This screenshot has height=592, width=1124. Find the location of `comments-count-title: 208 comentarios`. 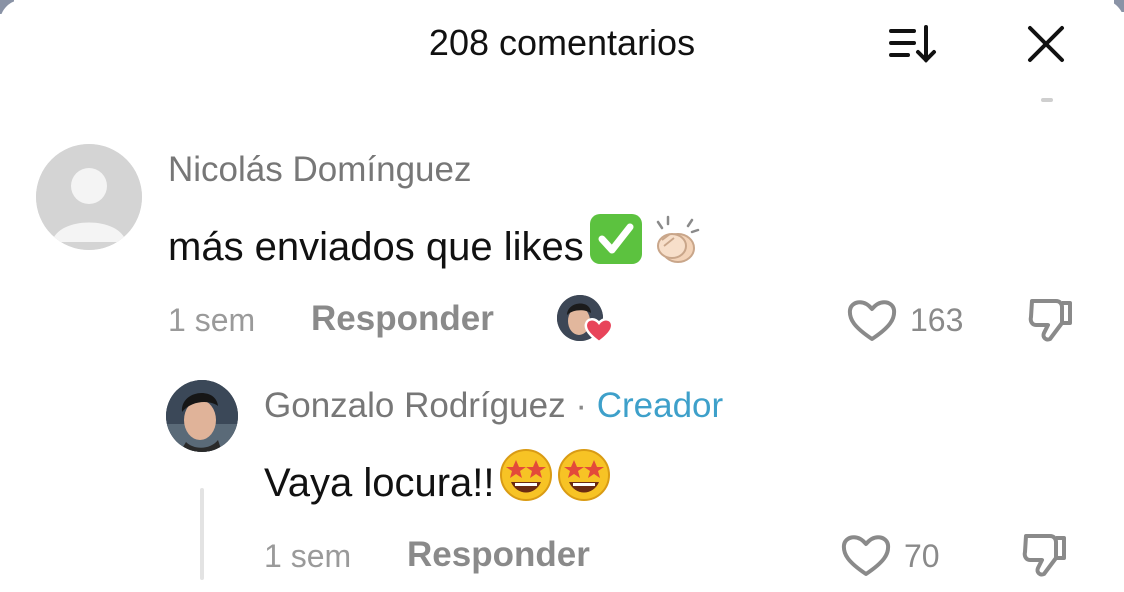

comments-count-title: 208 comentarios is located at coordinates (562, 42).